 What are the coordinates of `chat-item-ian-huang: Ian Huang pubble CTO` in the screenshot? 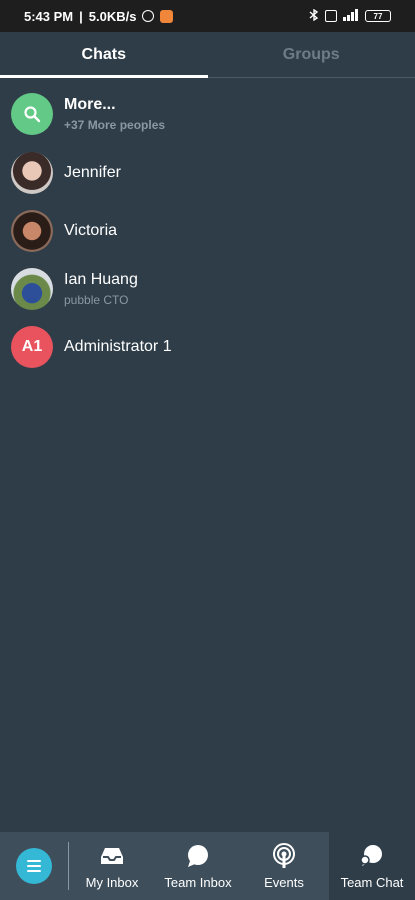 It's located at (207, 289).